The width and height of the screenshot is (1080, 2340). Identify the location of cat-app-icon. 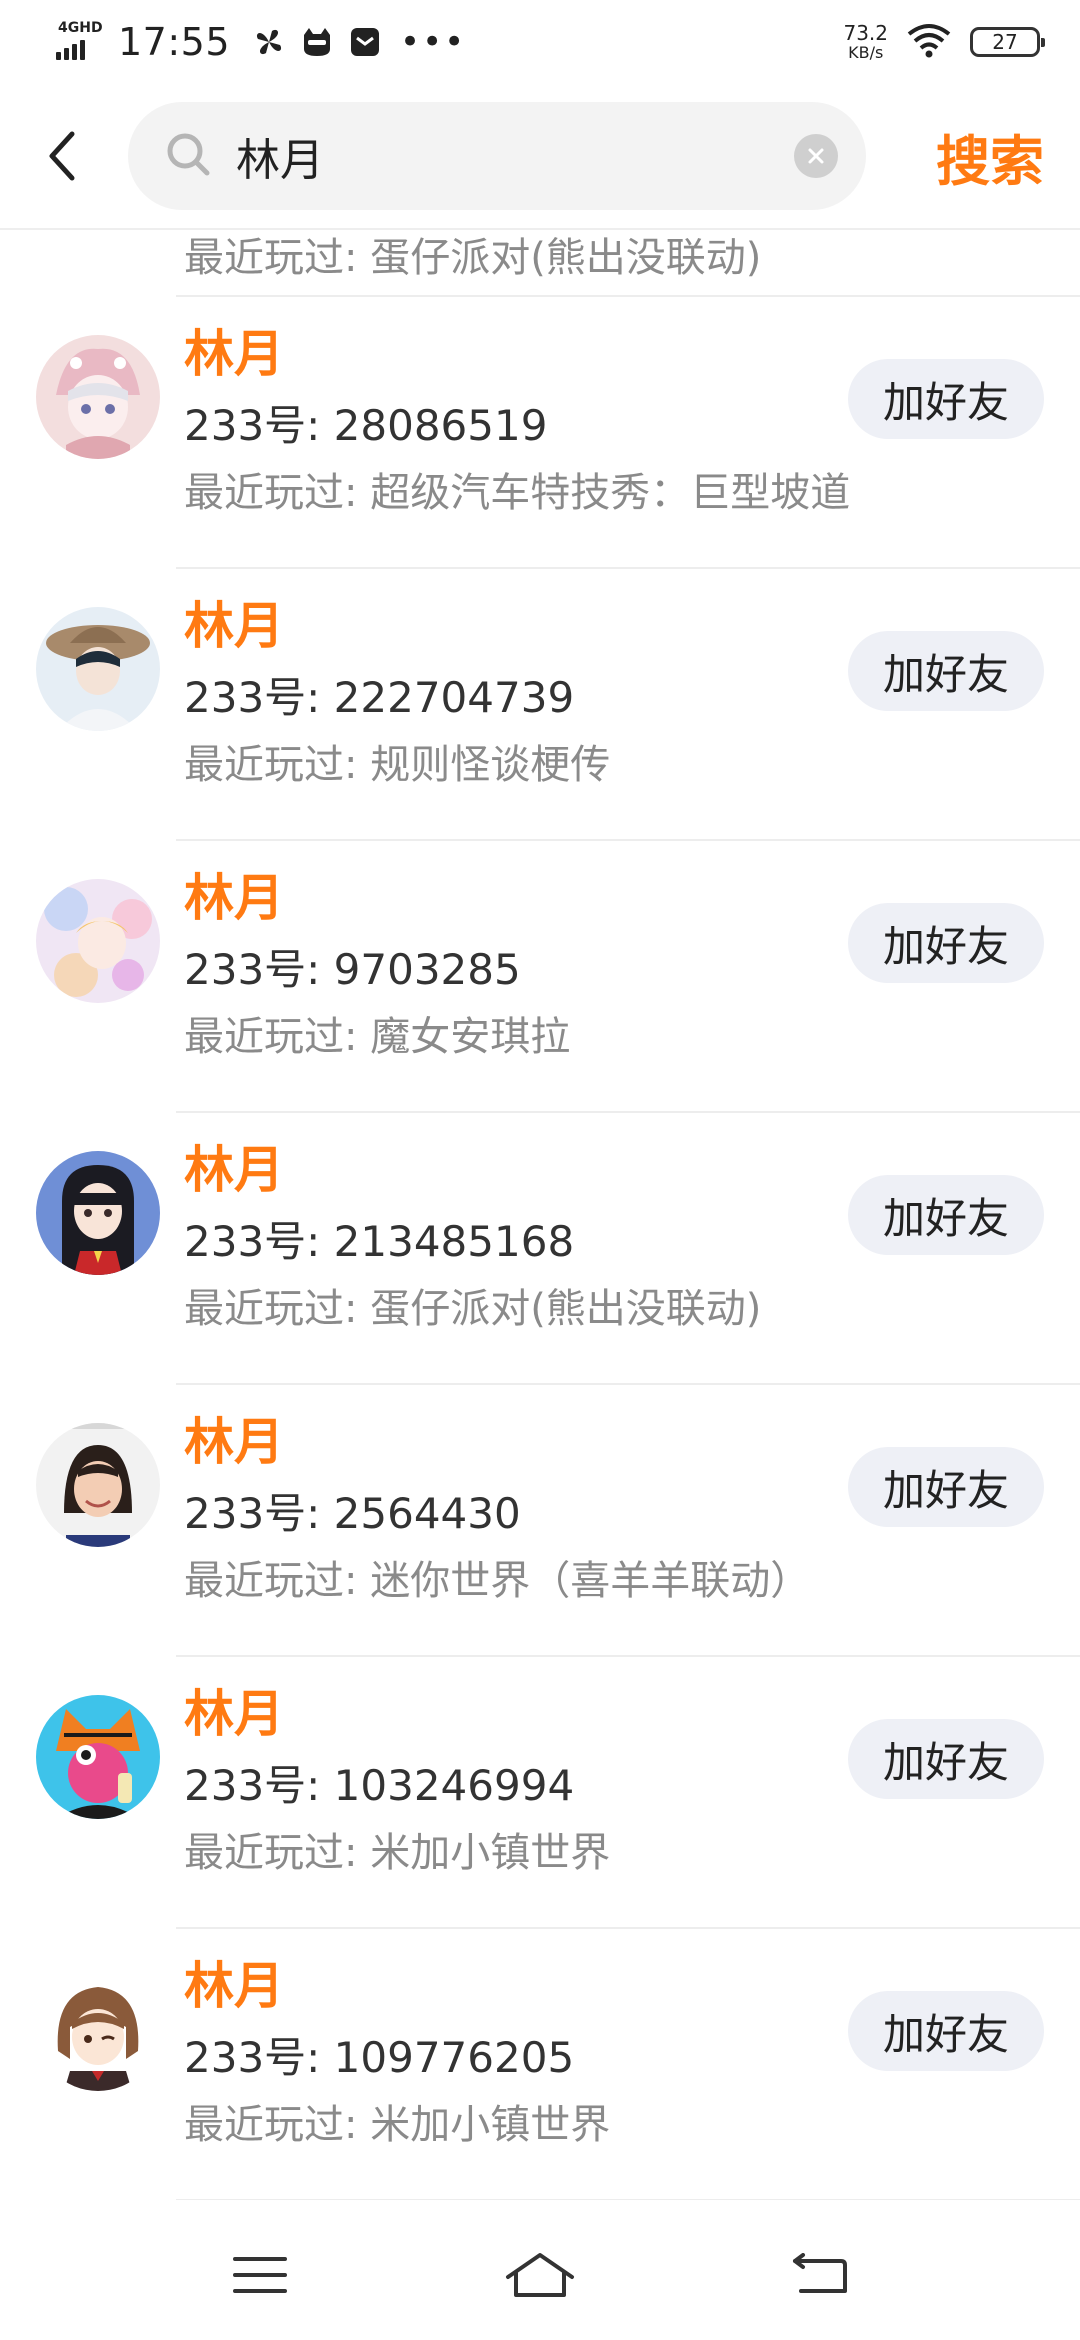
(317, 42).